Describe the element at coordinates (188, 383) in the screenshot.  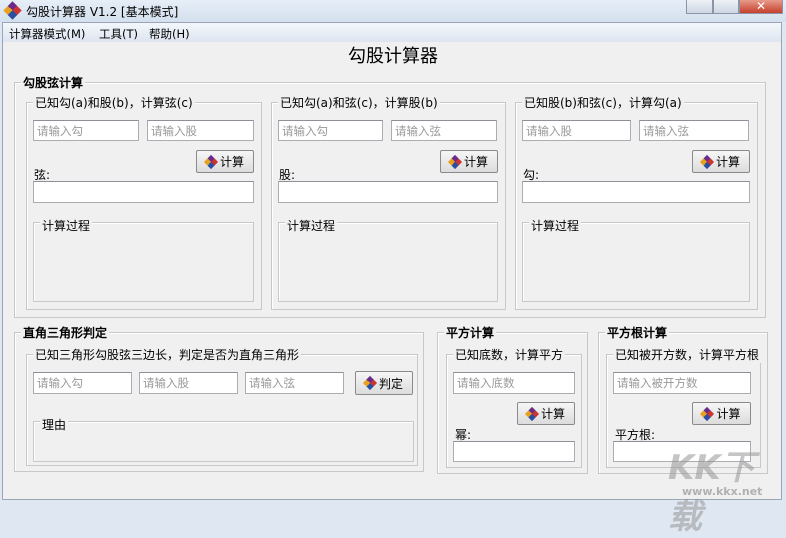
I see `side-b-input: 请输入股` at that location.